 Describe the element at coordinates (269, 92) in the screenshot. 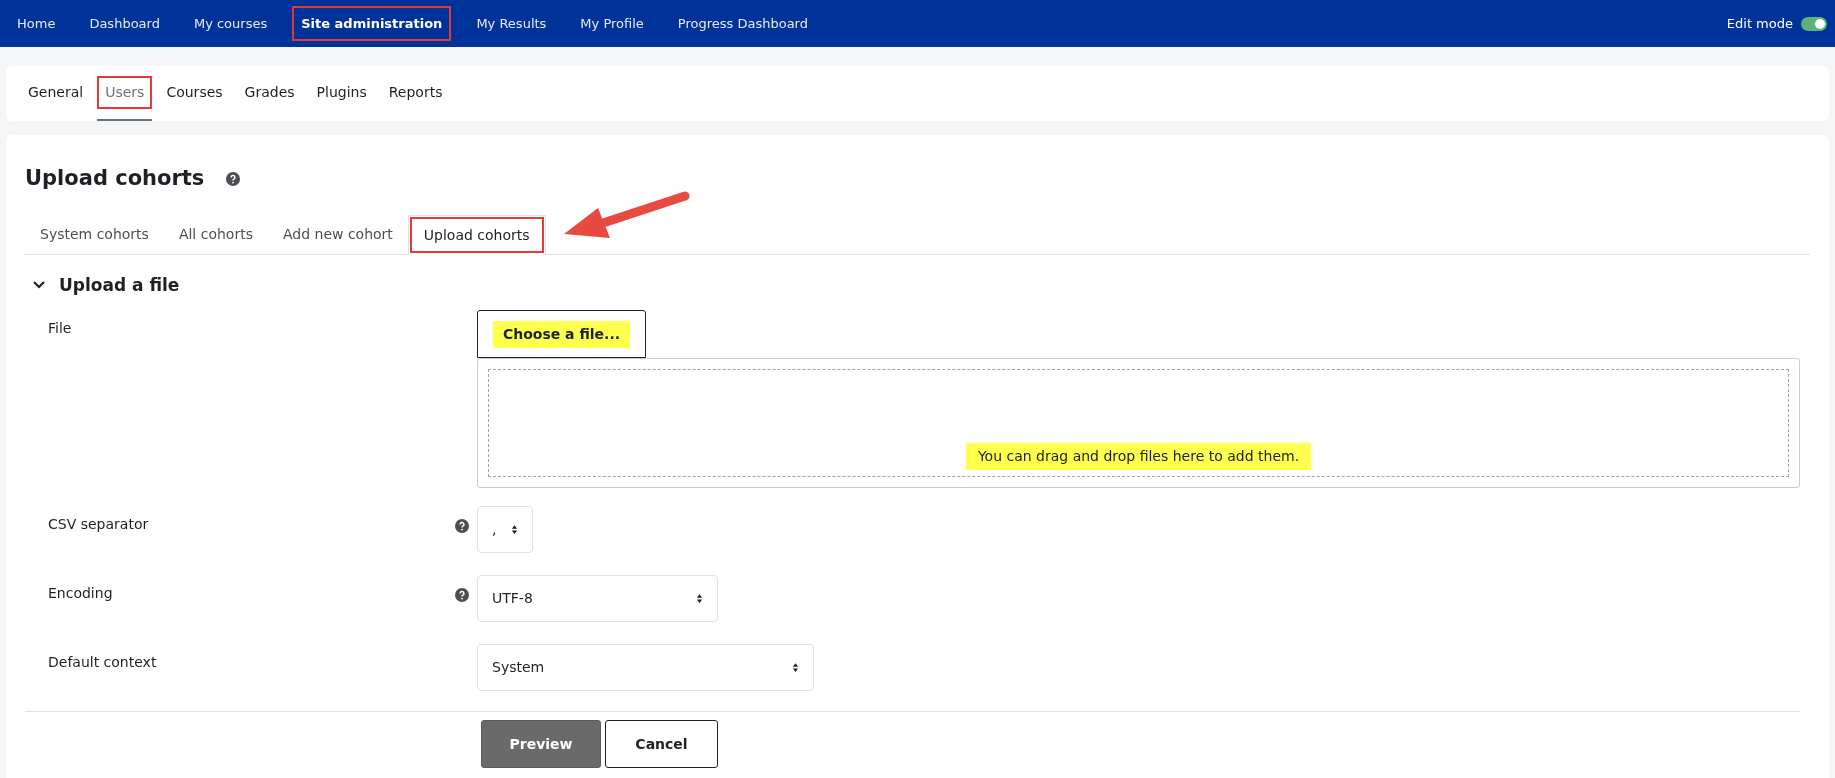

I see `secondary-nav-tab: Grades` at that location.